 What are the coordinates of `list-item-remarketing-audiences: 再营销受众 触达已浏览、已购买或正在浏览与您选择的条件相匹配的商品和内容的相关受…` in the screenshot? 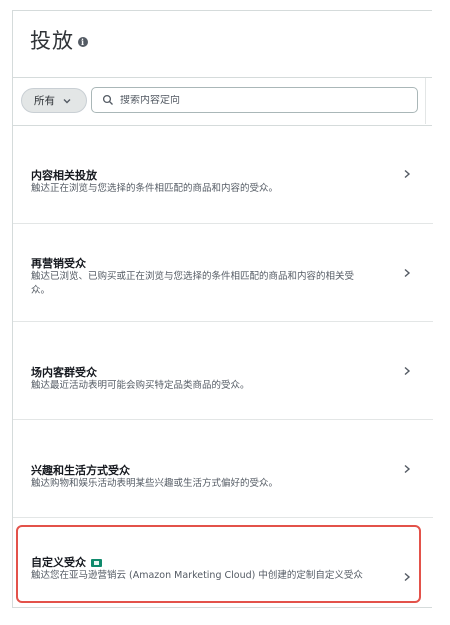 It's located at (223, 273).